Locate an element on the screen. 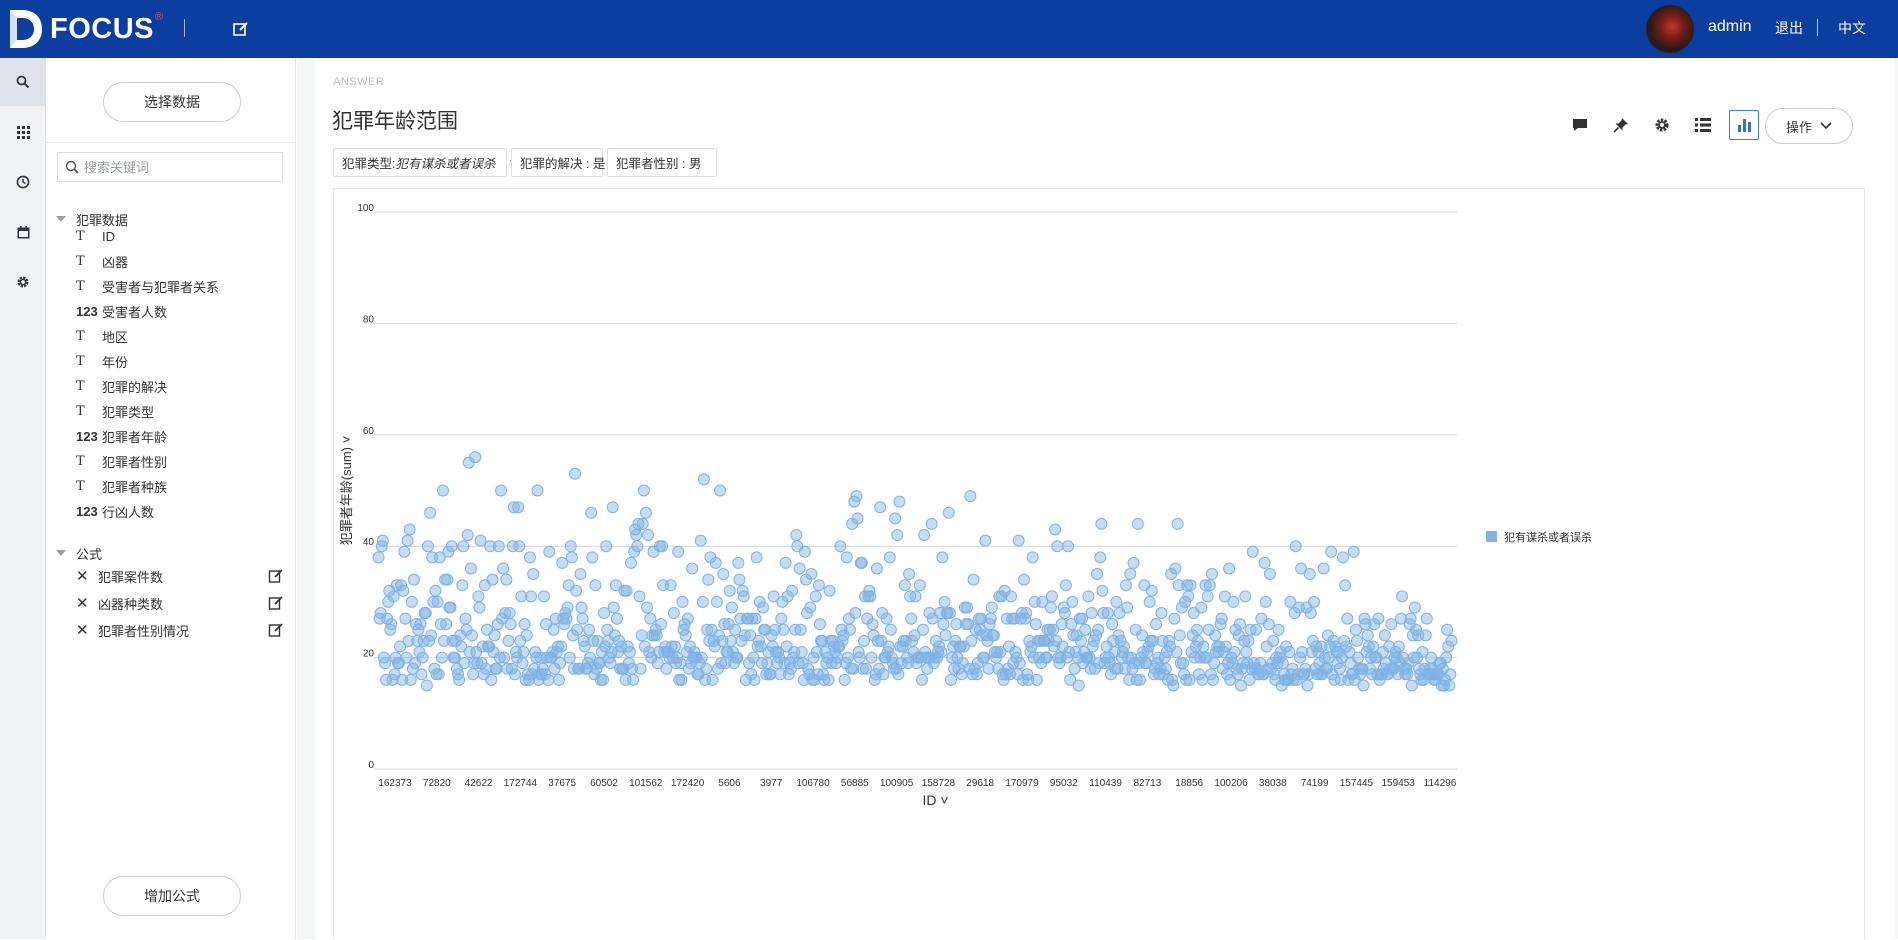  rail-calendar is located at coordinates (23, 232).